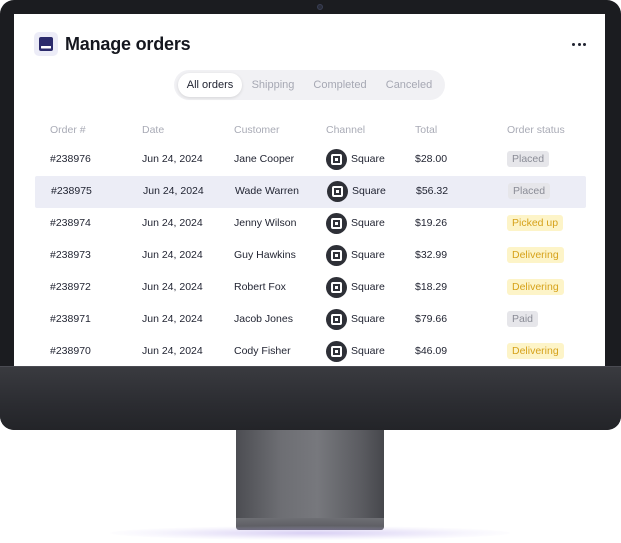 Image resolution: width=621 pixels, height=543 pixels. What do you see at coordinates (345, 130) in the screenshot?
I see `column-header-channel: Channel` at bounding box center [345, 130].